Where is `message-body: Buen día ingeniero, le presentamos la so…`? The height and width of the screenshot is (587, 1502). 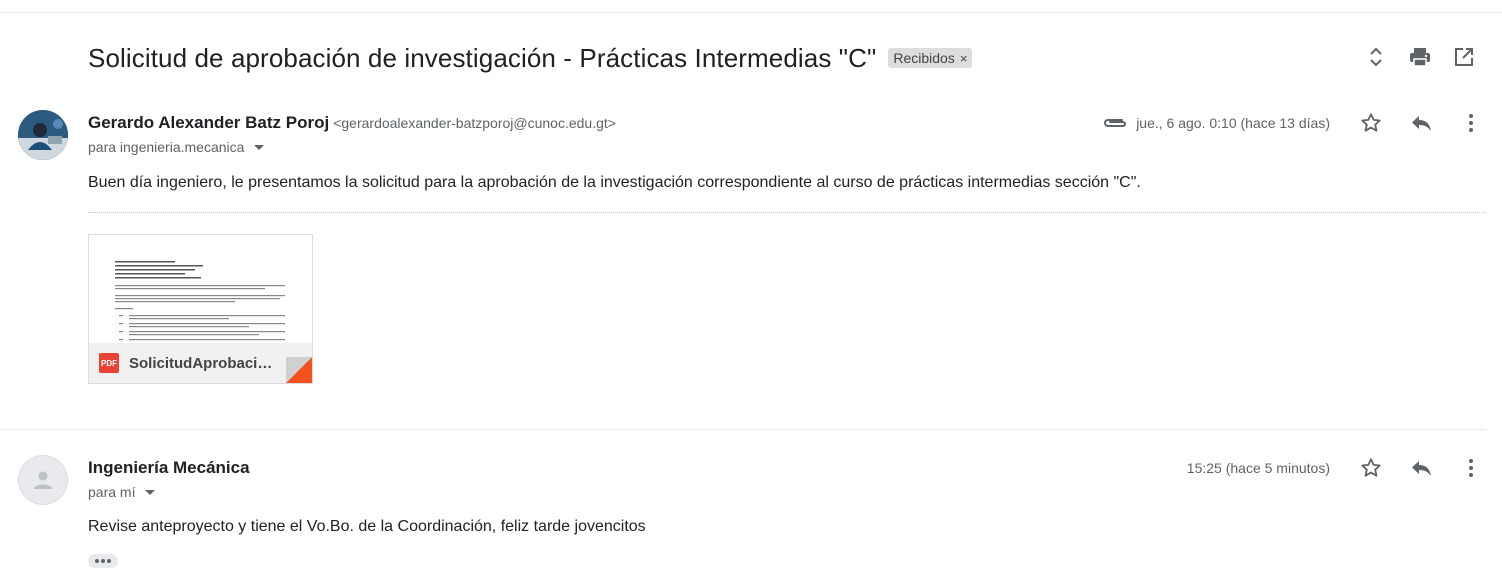
message-body: Buen día ingeniero, le presentamos la so… is located at coordinates (614, 182).